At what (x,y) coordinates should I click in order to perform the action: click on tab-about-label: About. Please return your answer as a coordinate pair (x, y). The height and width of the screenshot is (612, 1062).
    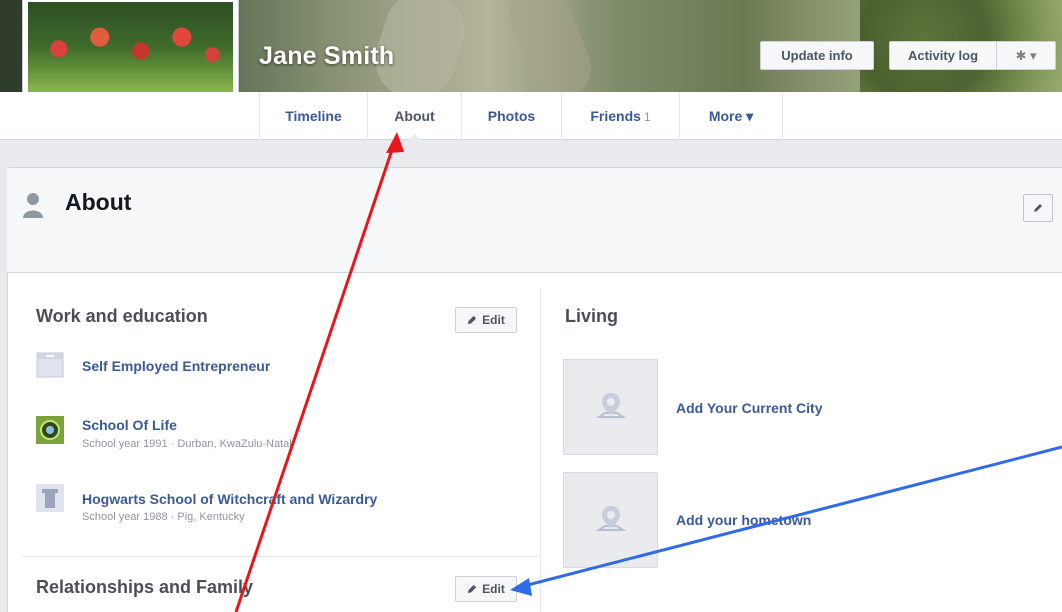
    Looking at the image, I should click on (414, 116).